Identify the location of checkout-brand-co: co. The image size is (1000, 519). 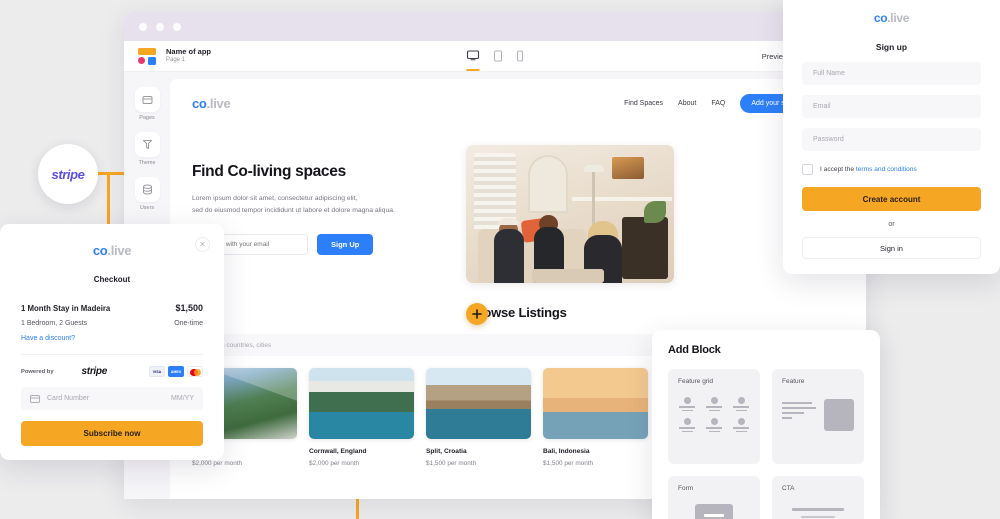
(100, 250).